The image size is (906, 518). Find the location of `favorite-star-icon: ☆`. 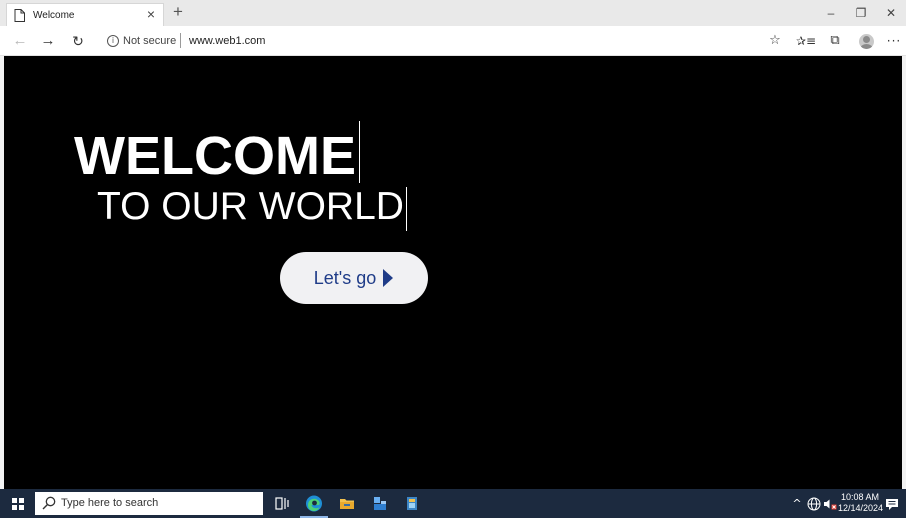

favorite-star-icon: ☆ is located at coordinates (775, 41).